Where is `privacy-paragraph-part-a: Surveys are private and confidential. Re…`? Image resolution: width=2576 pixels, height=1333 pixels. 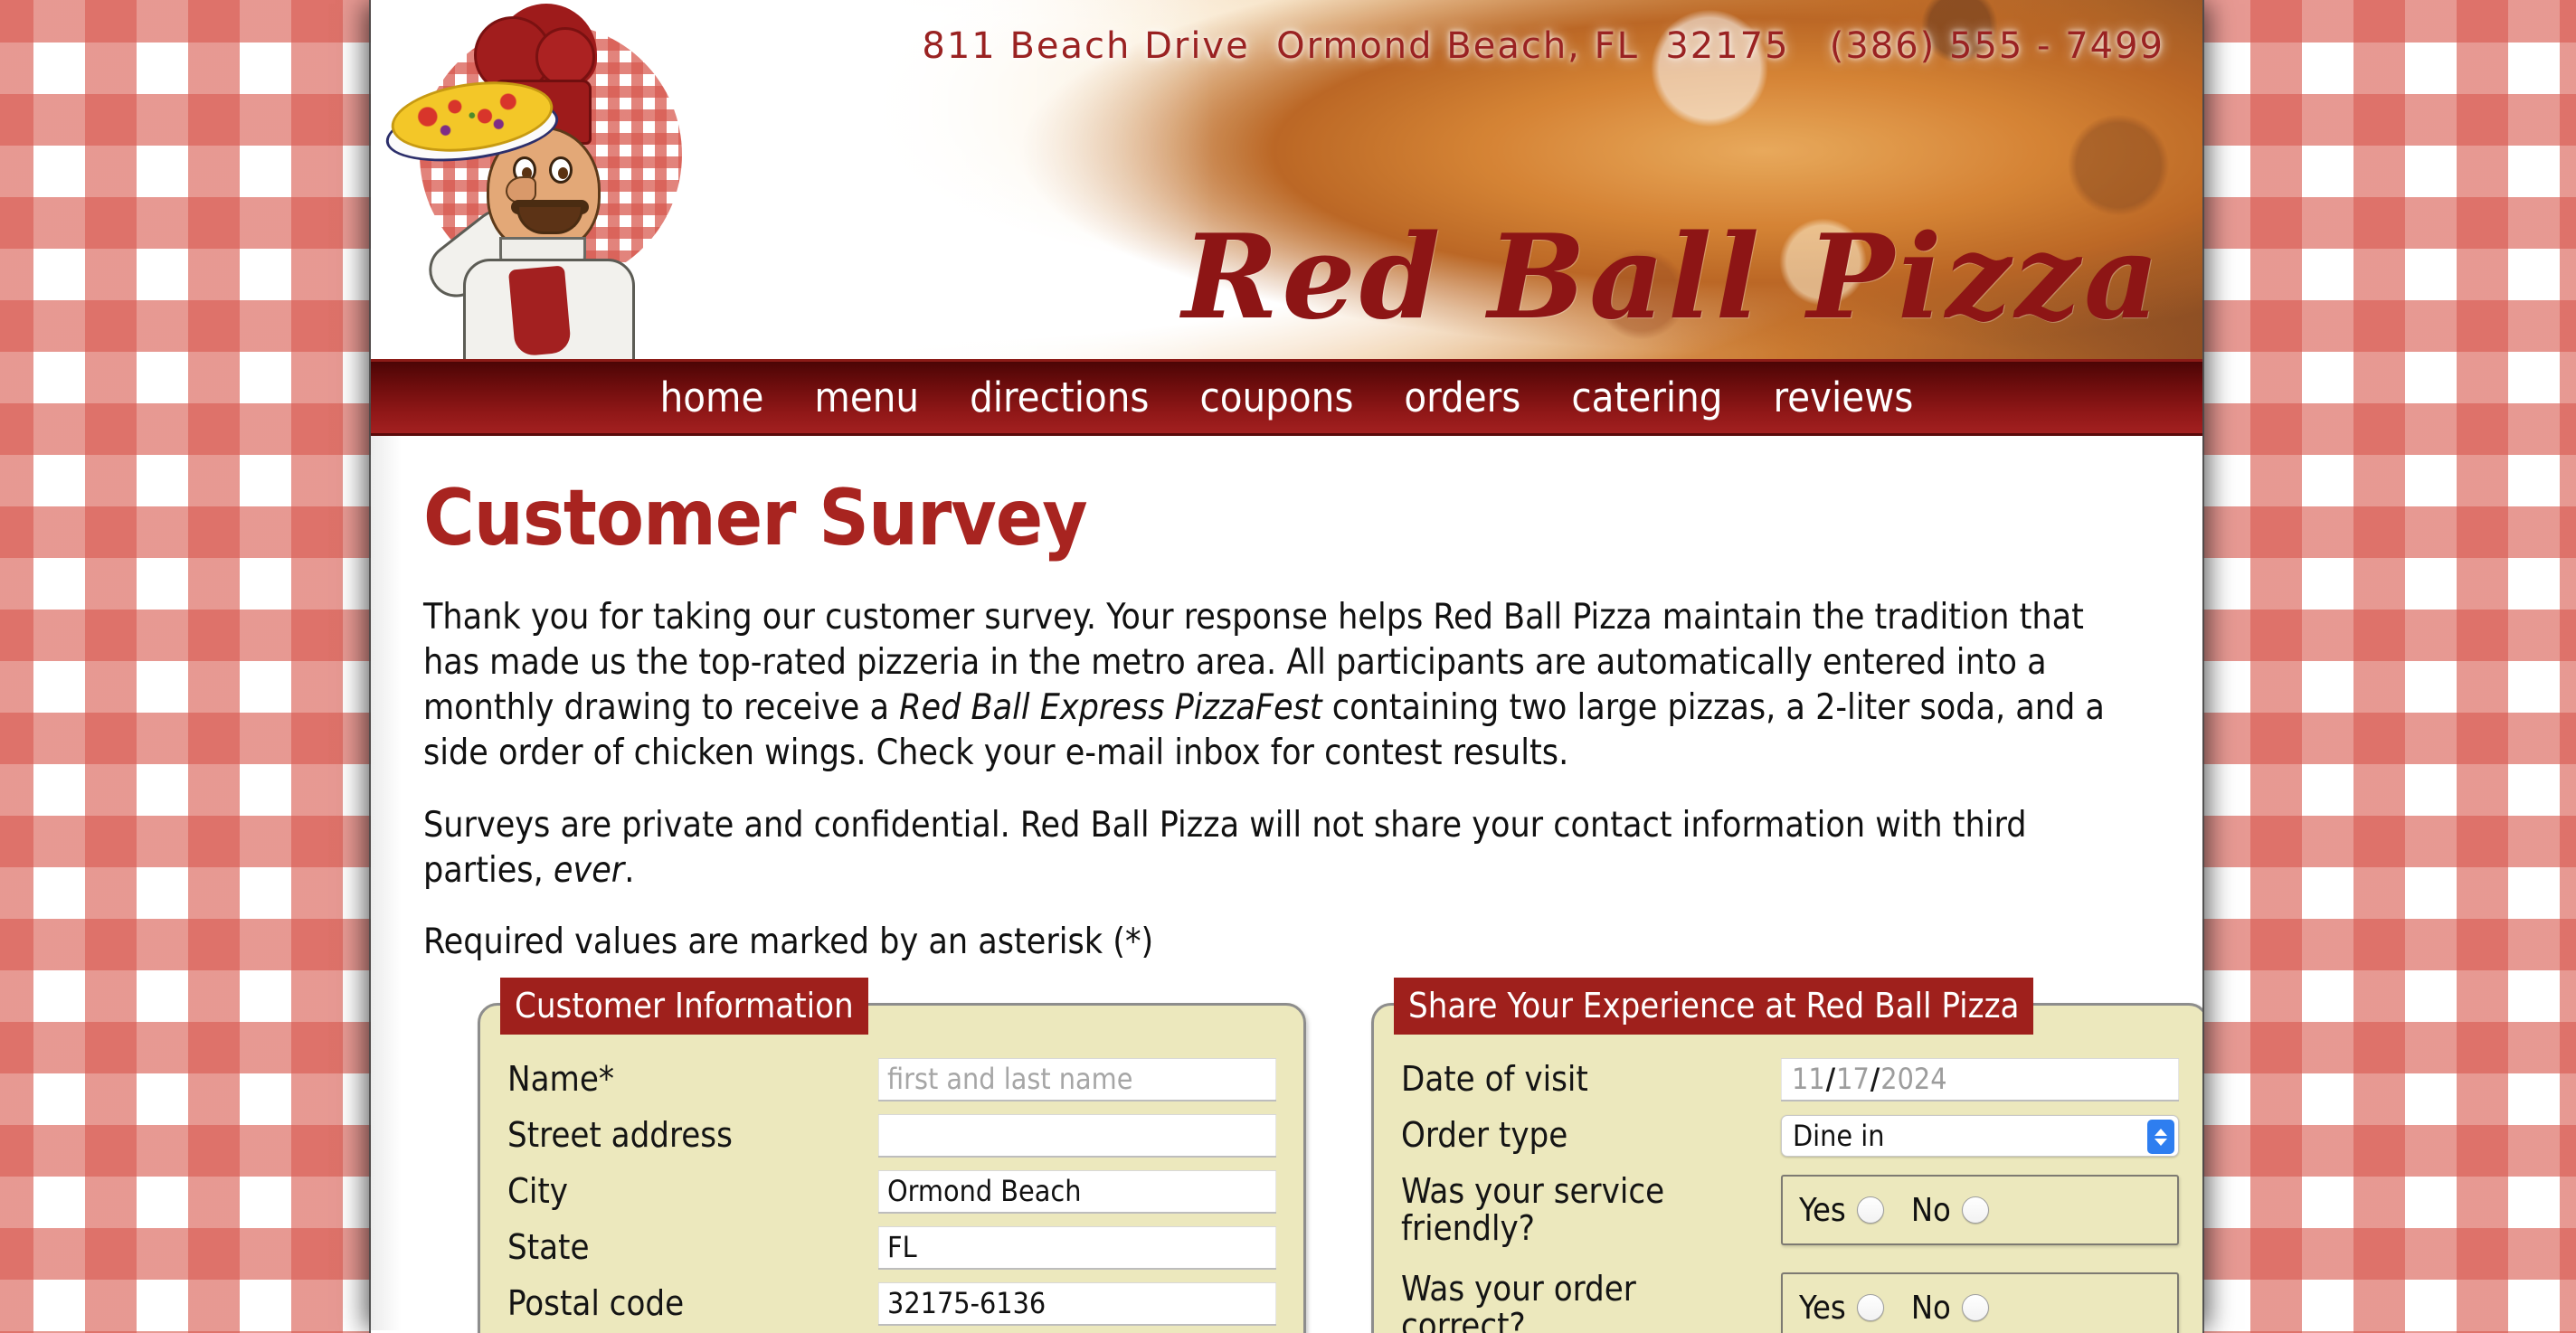 privacy-paragraph-part-a: Surveys are private and confidential. Re… is located at coordinates (1225, 848).